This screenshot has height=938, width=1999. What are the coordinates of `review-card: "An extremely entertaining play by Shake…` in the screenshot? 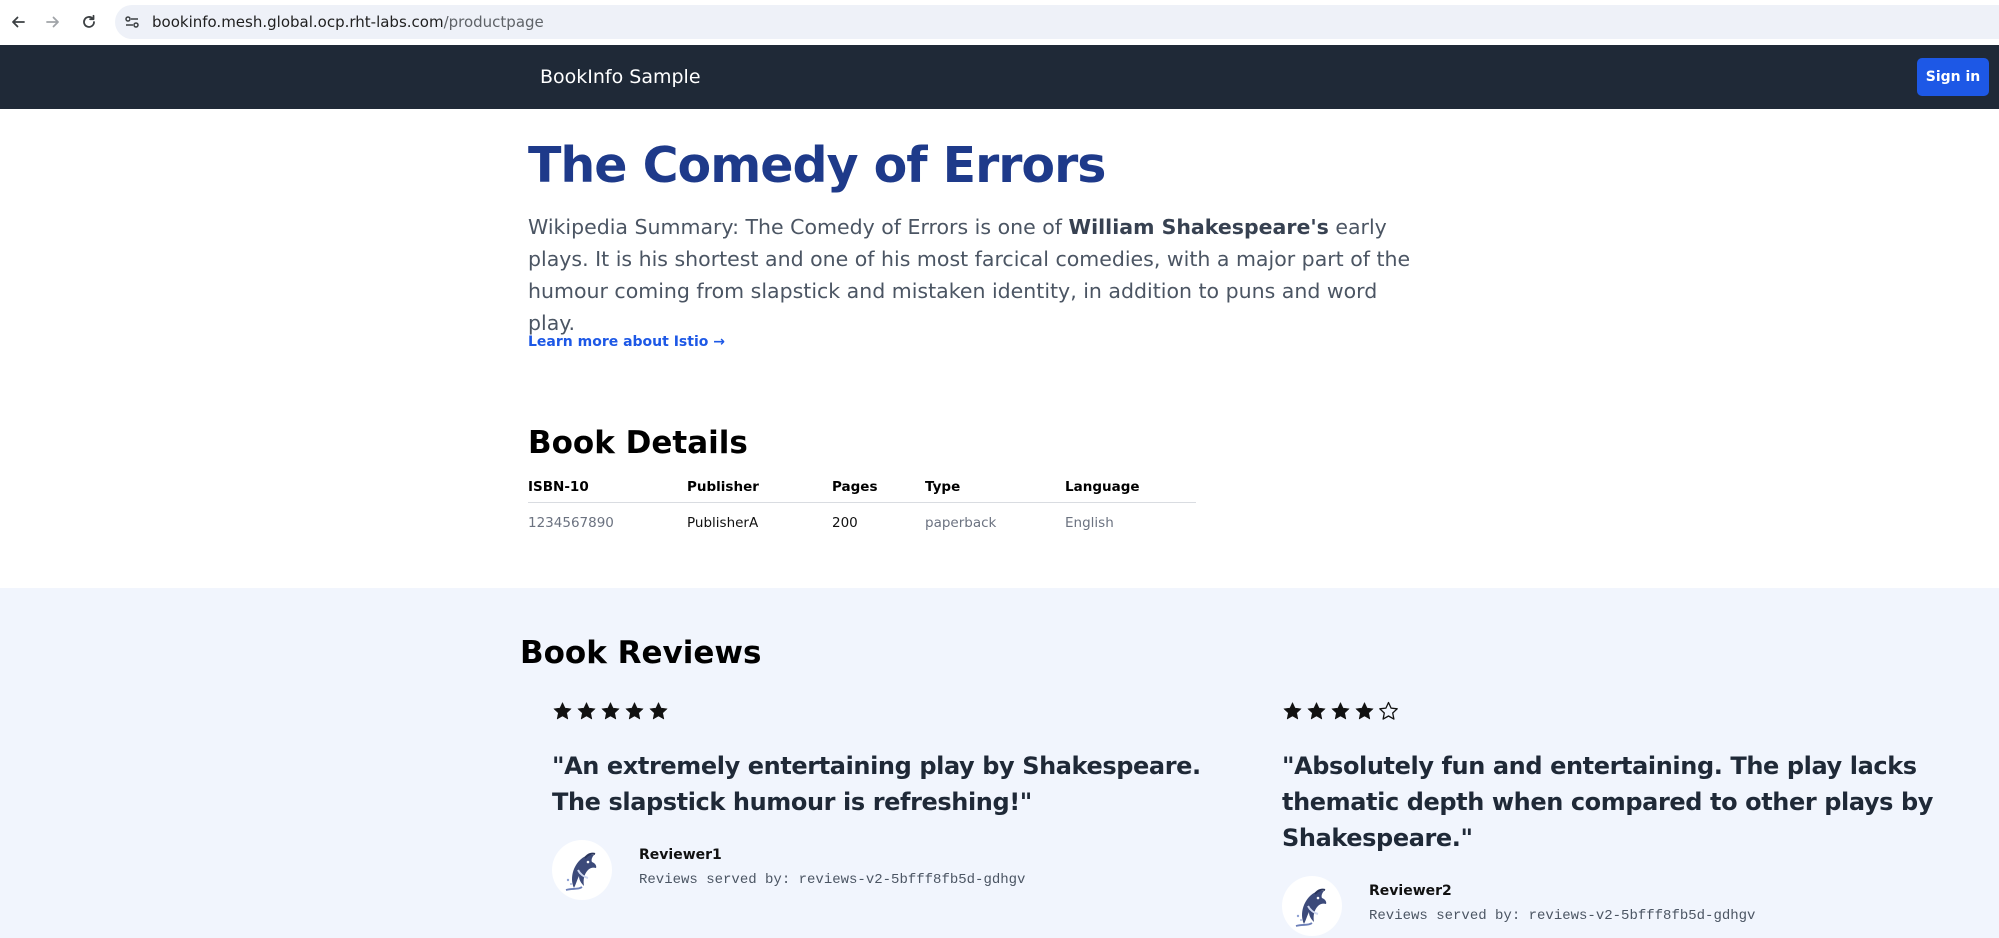 It's located at (882, 800).